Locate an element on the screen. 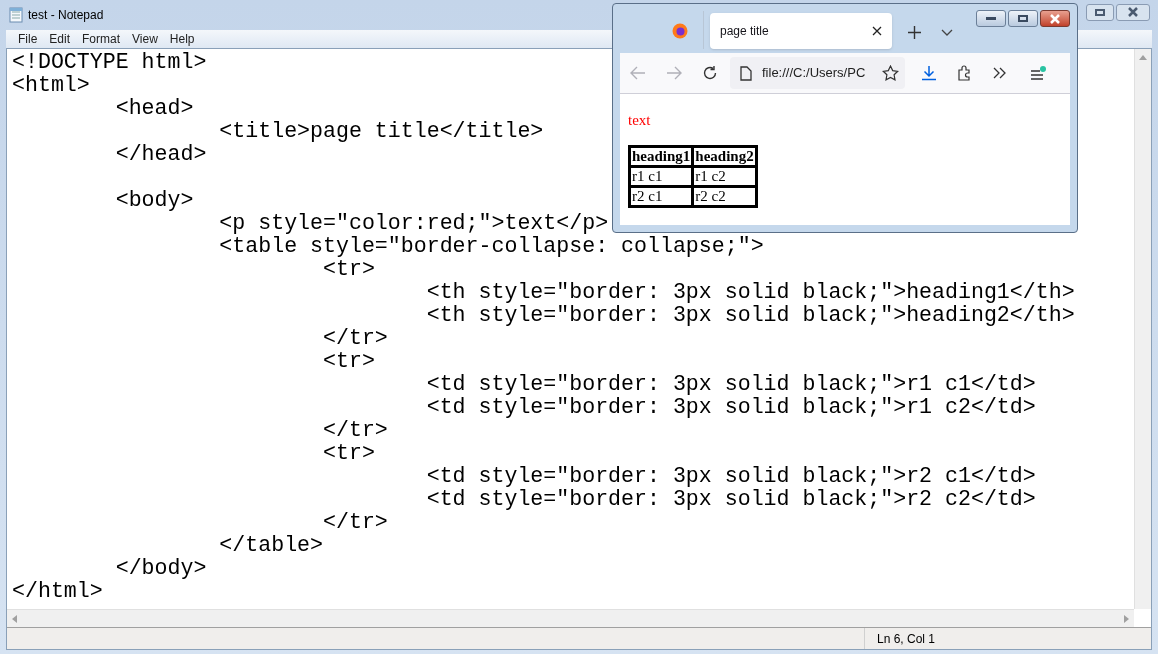  table-header-cell: heading1 is located at coordinates (661, 156).